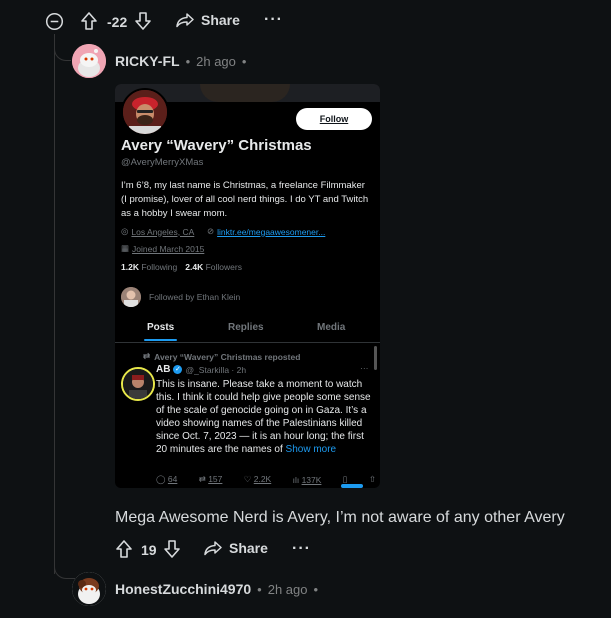  What do you see at coordinates (372, 479) in the screenshot?
I see `share-post-icon: ⇧` at bounding box center [372, 479].